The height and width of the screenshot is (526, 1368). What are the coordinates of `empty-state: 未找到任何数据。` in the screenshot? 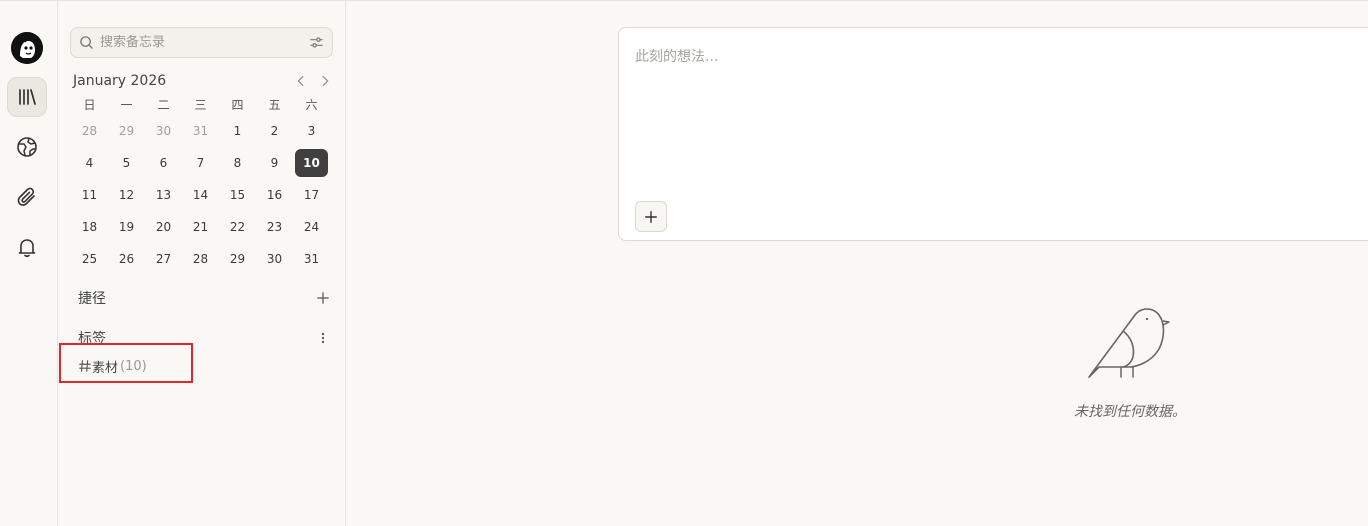 It's located at (1130, 361).